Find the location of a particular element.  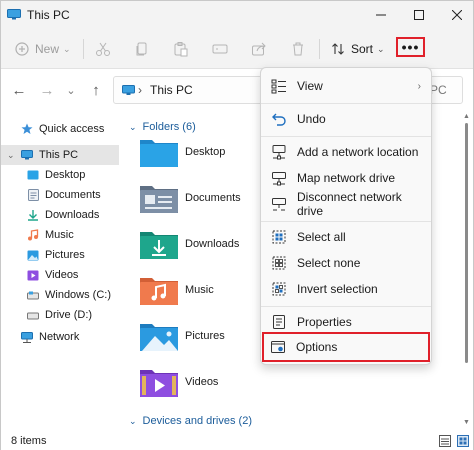

scrollbar-thumb is located at coordinates (466, 243).